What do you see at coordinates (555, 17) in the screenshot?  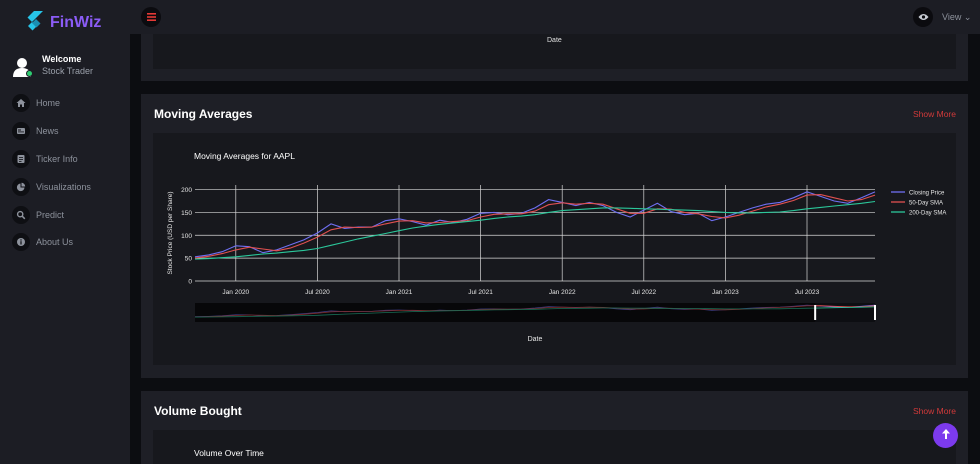 I see `top-bar: View ⌄` at bounding box center [555, 17].